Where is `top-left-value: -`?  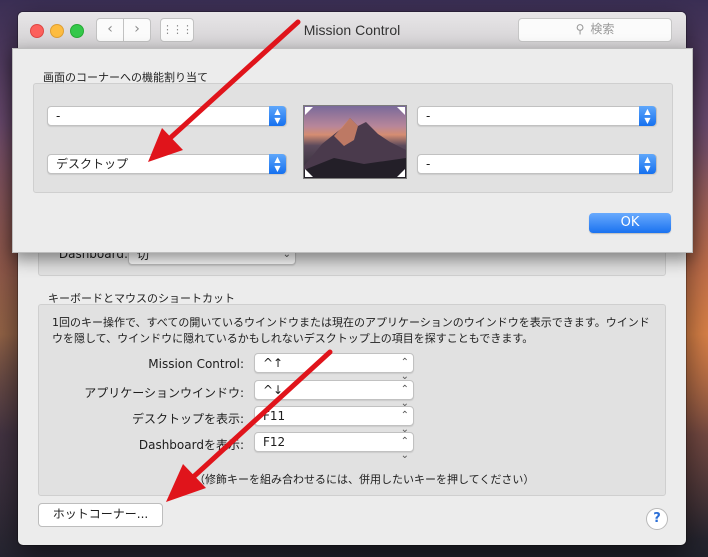 top-left-value: - is located at coordinates (58, 116).